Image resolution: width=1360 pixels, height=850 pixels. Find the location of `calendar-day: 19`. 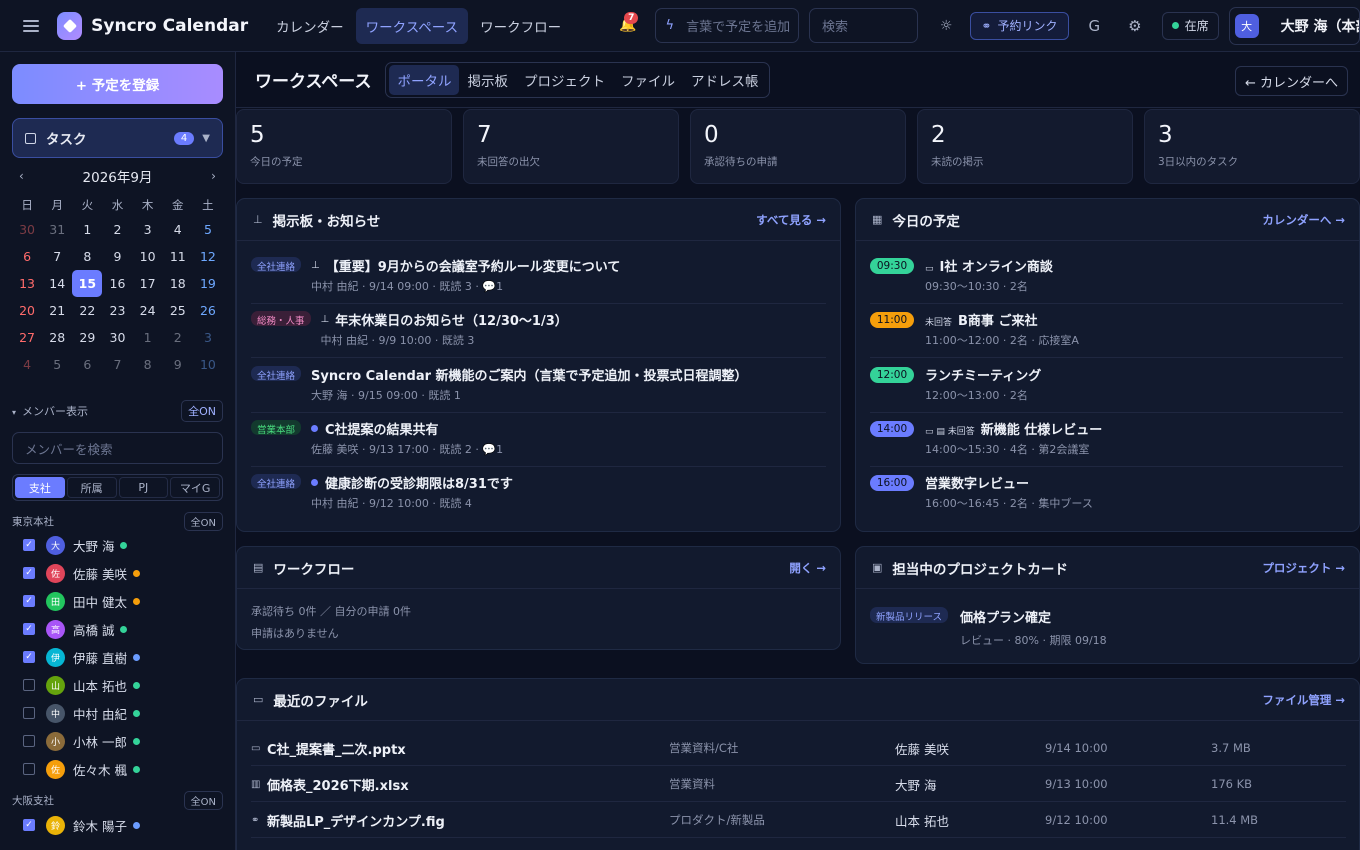

calendar-day: 19 is located at coordinates (208, 283).